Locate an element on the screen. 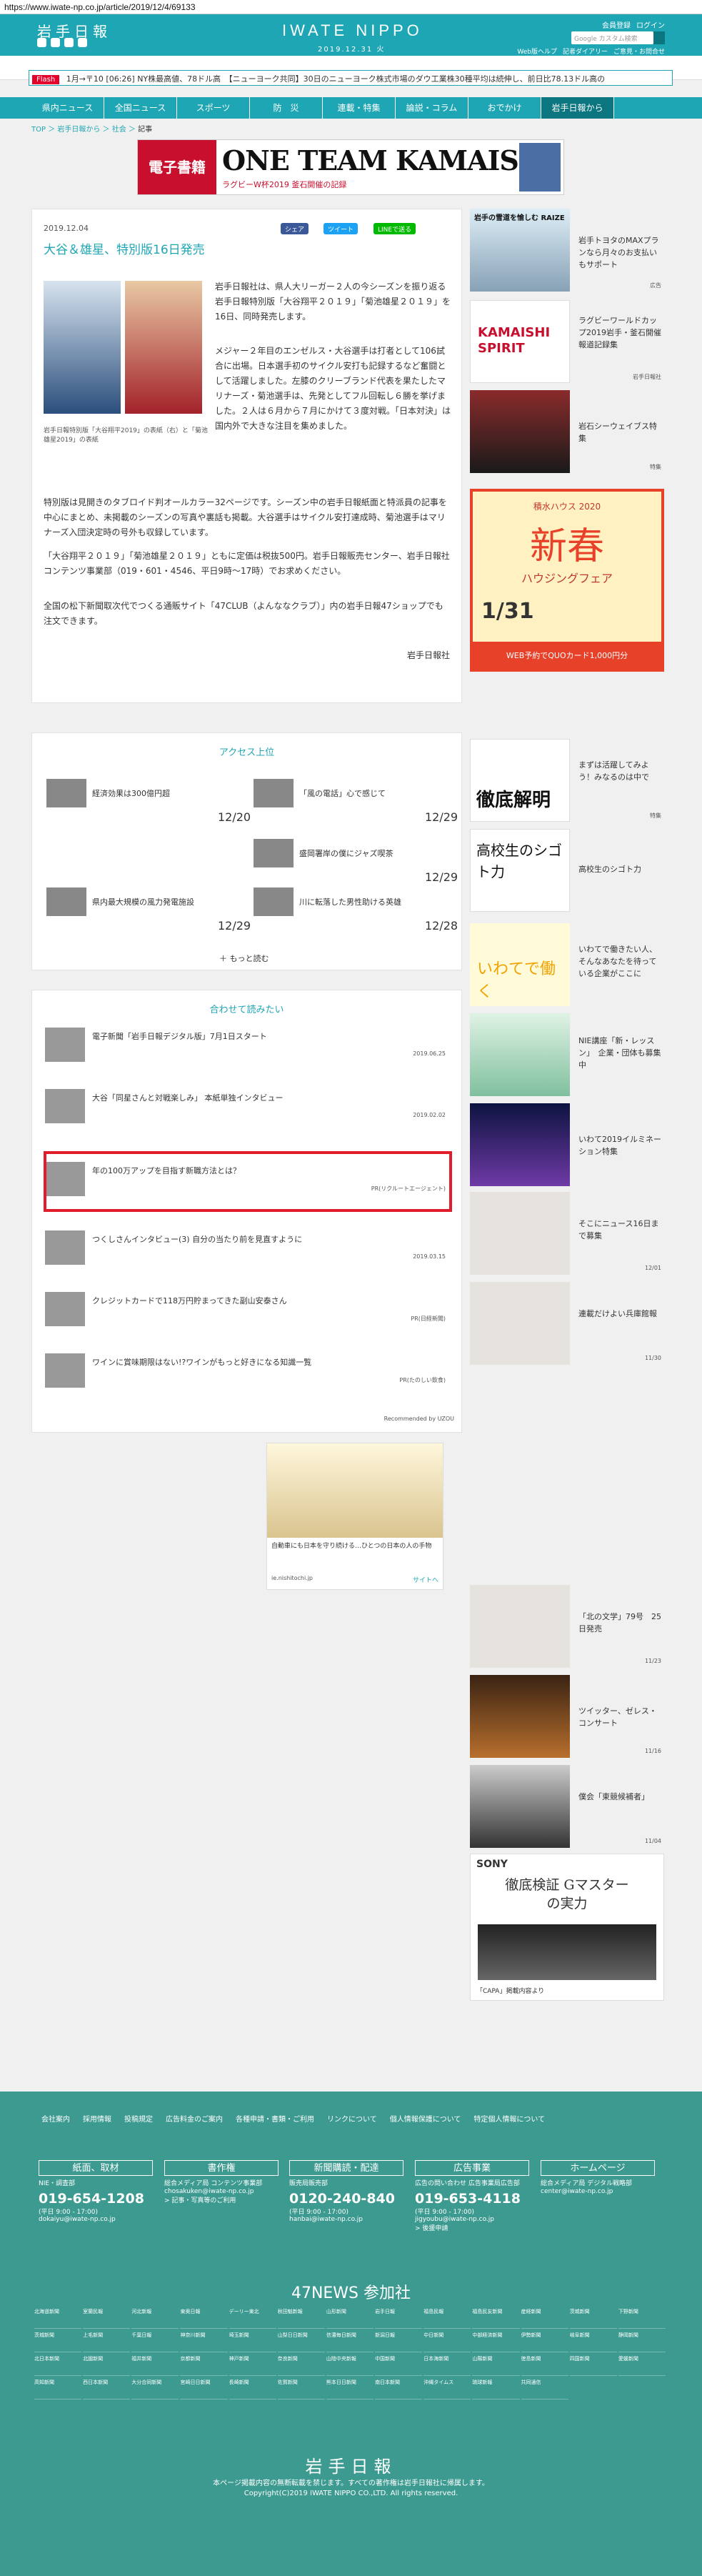  twitter-icon is located at coordinates (41, 42).